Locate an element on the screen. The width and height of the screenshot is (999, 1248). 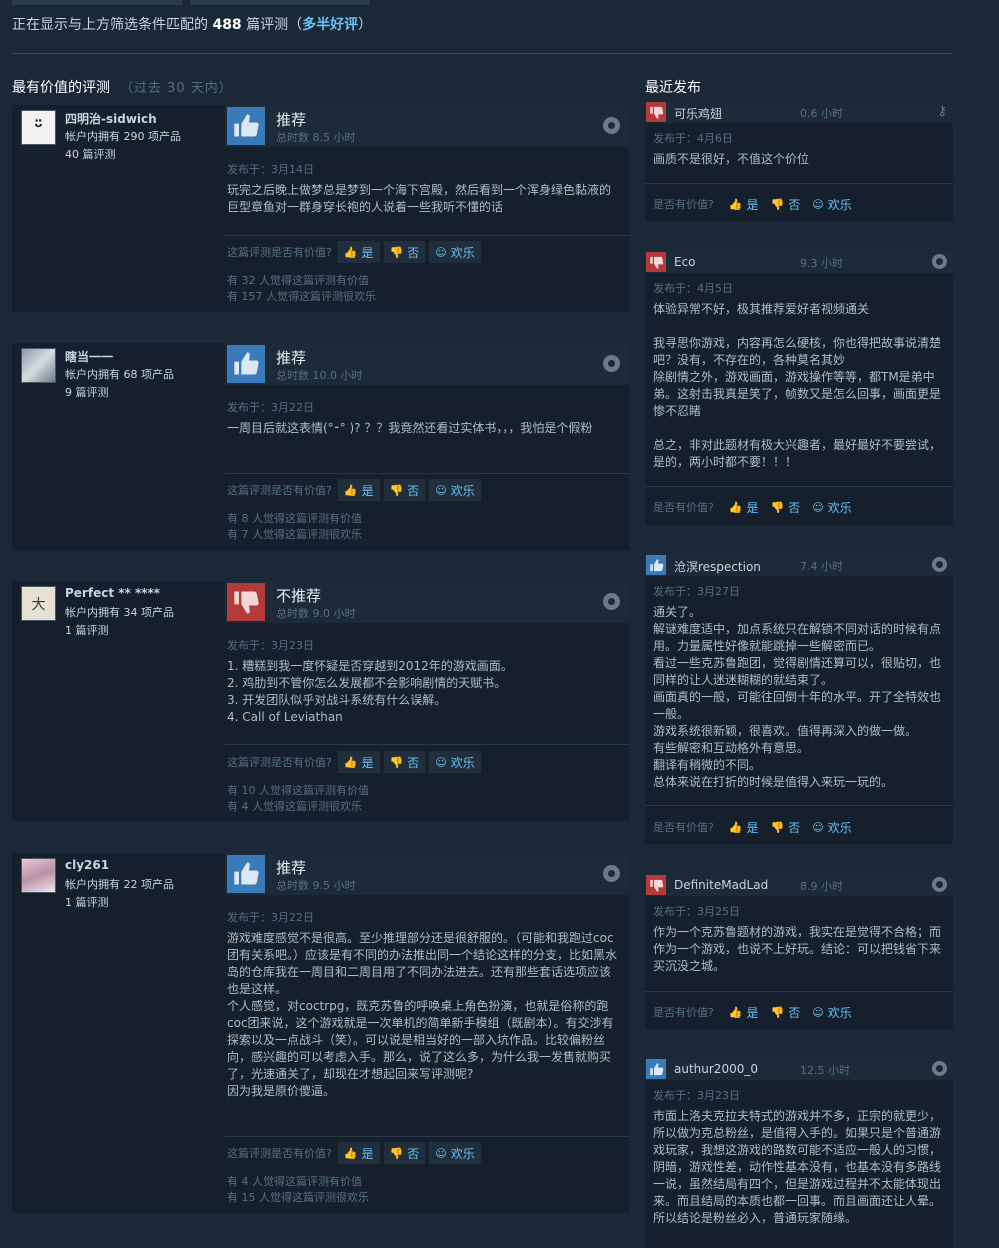
helpful-count-text: 有 4 人觉得这篇评测有价值 is located at coordinates (294, 1181).